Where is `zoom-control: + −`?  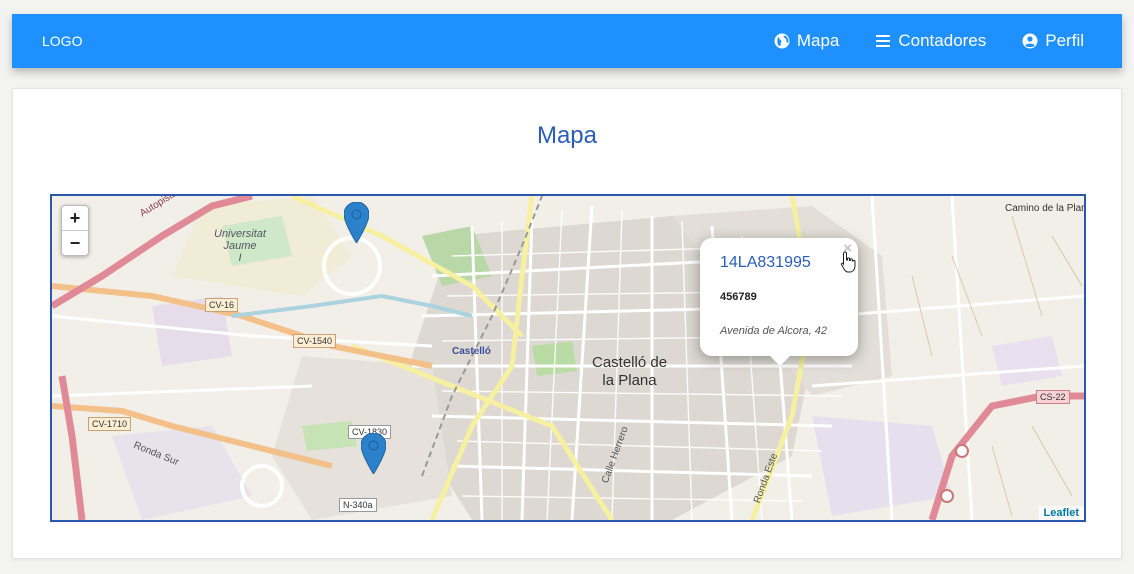 zoom-control: + − is located at coordinates (75, 230).